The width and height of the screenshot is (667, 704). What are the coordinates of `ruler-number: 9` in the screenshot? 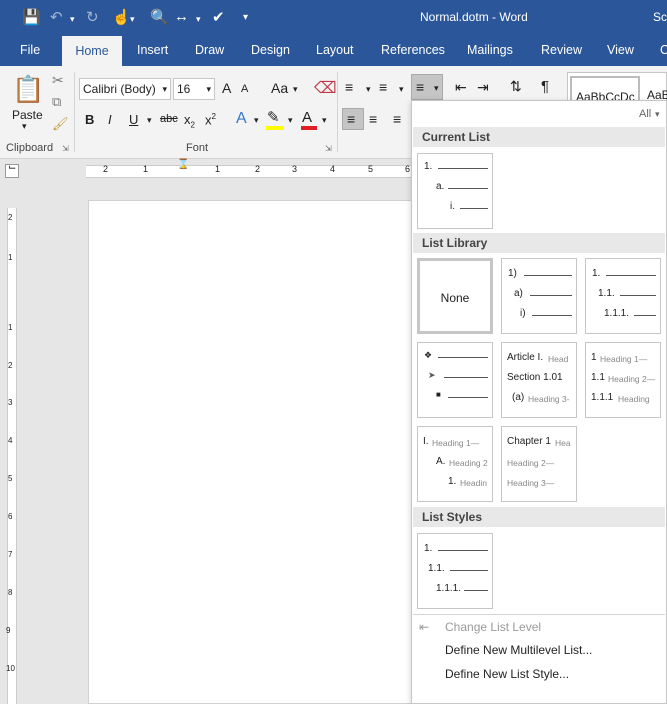 It's located at (8, 630).